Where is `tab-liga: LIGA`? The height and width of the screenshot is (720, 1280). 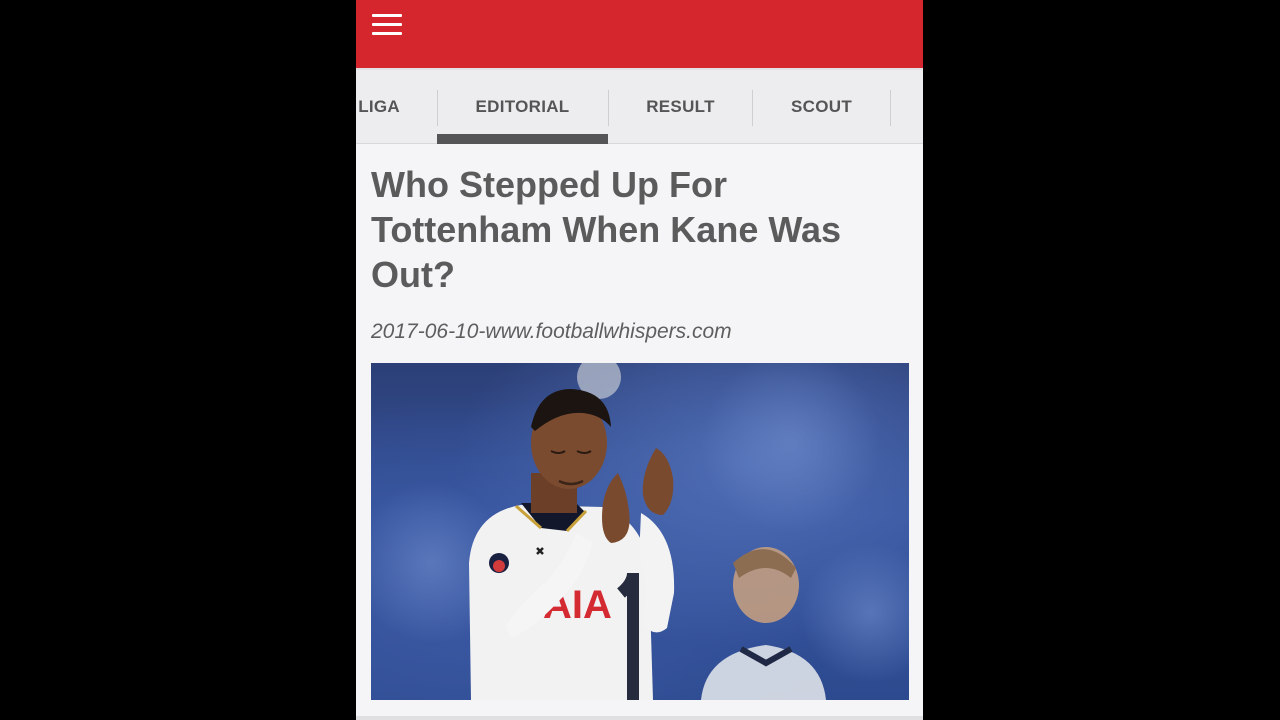
tab-liga: LIGA is located at coordinates (378, 107).